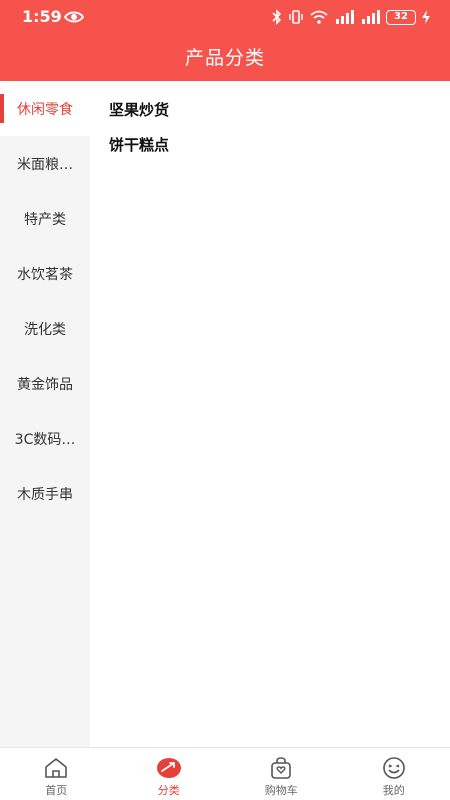 The height and width of the screenshot is (800, 450). Describe the element at coordinates (281, 768) in the screenshot. I see `cart-bag-icon` at that location.